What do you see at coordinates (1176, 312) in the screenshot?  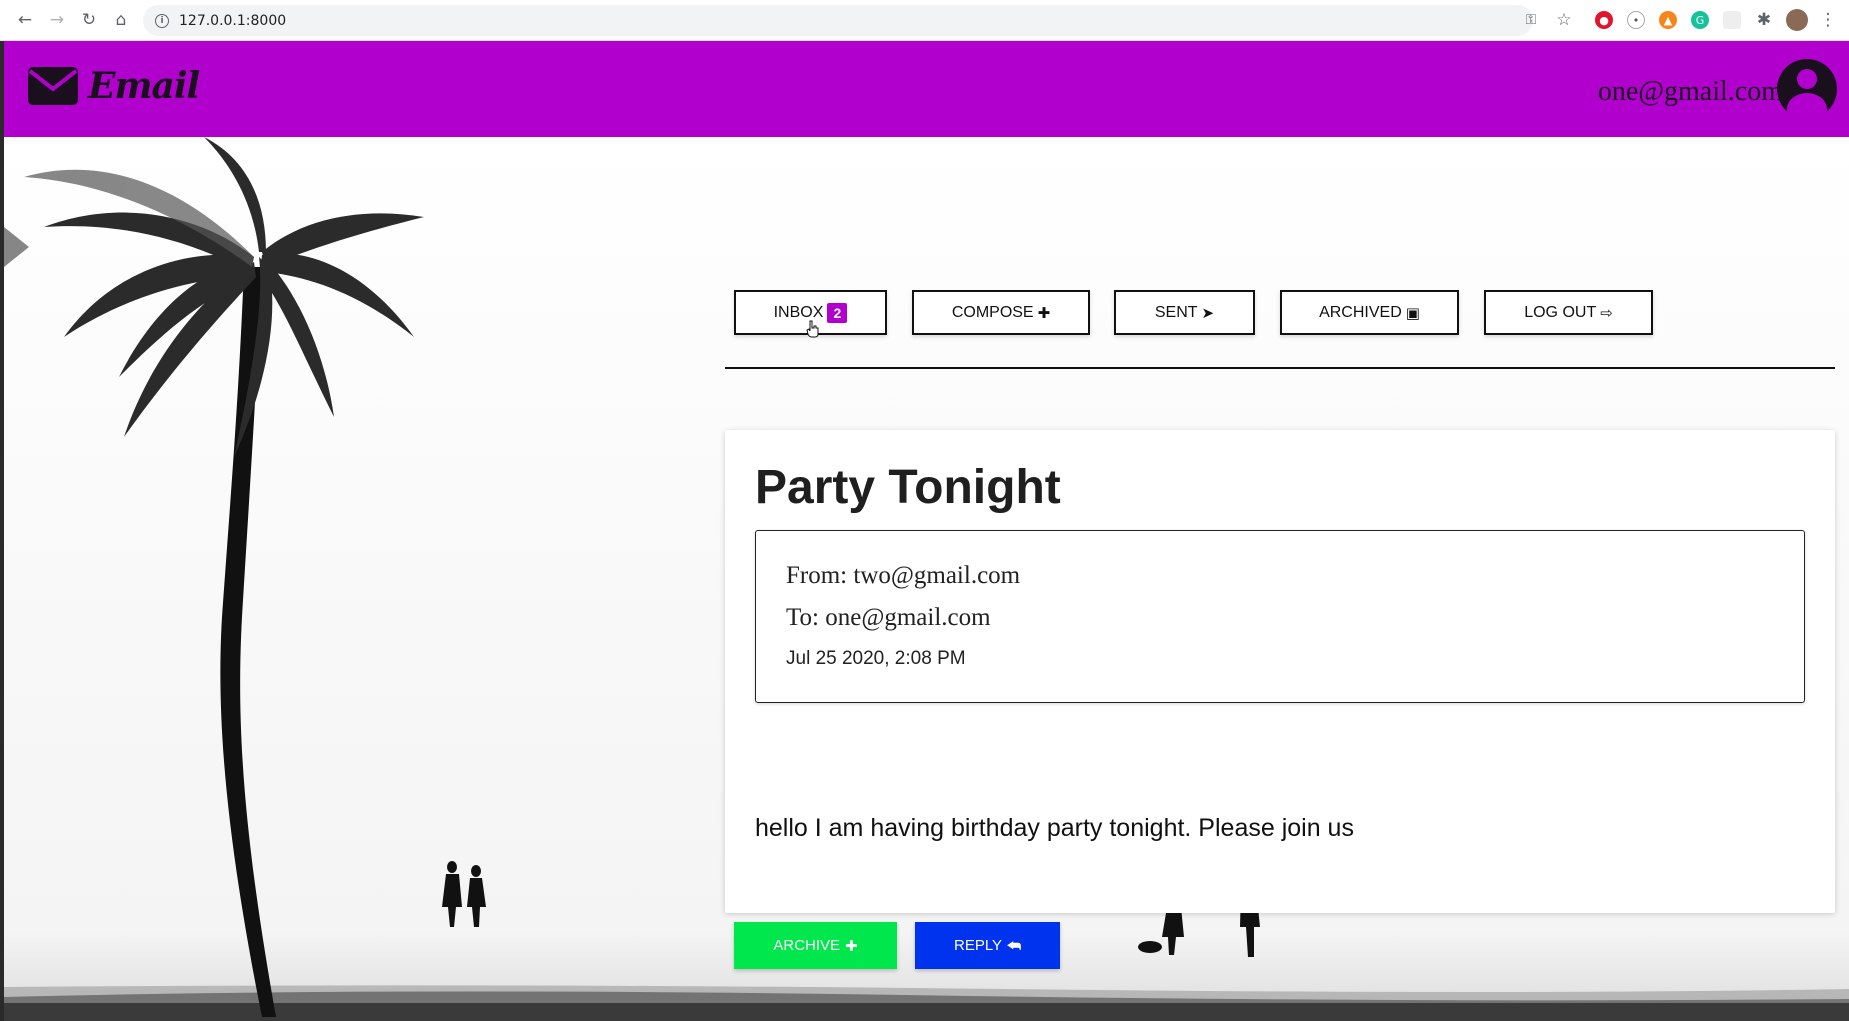 I see `sent-label: SENT` at bounding box center [1176, 312].